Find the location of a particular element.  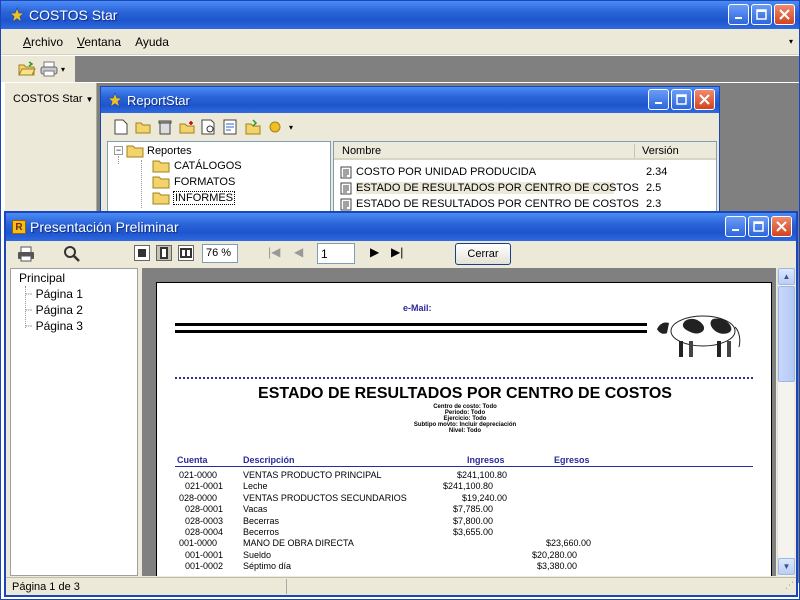

menu-archivo: Archivo is located at coordinates (43, 42).